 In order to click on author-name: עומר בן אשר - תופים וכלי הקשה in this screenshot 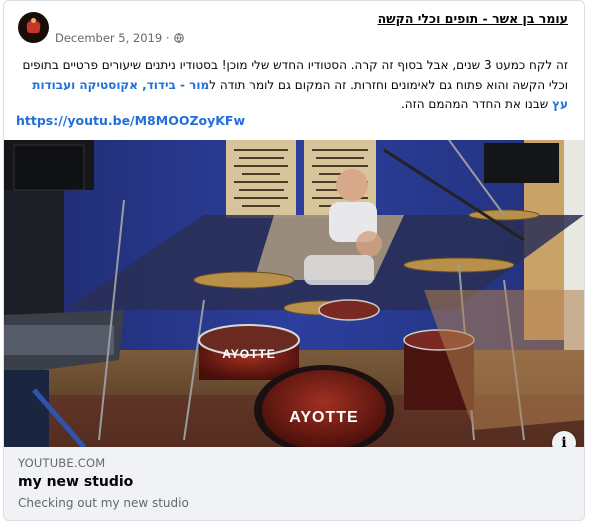, I will do `click(473, 18)`.